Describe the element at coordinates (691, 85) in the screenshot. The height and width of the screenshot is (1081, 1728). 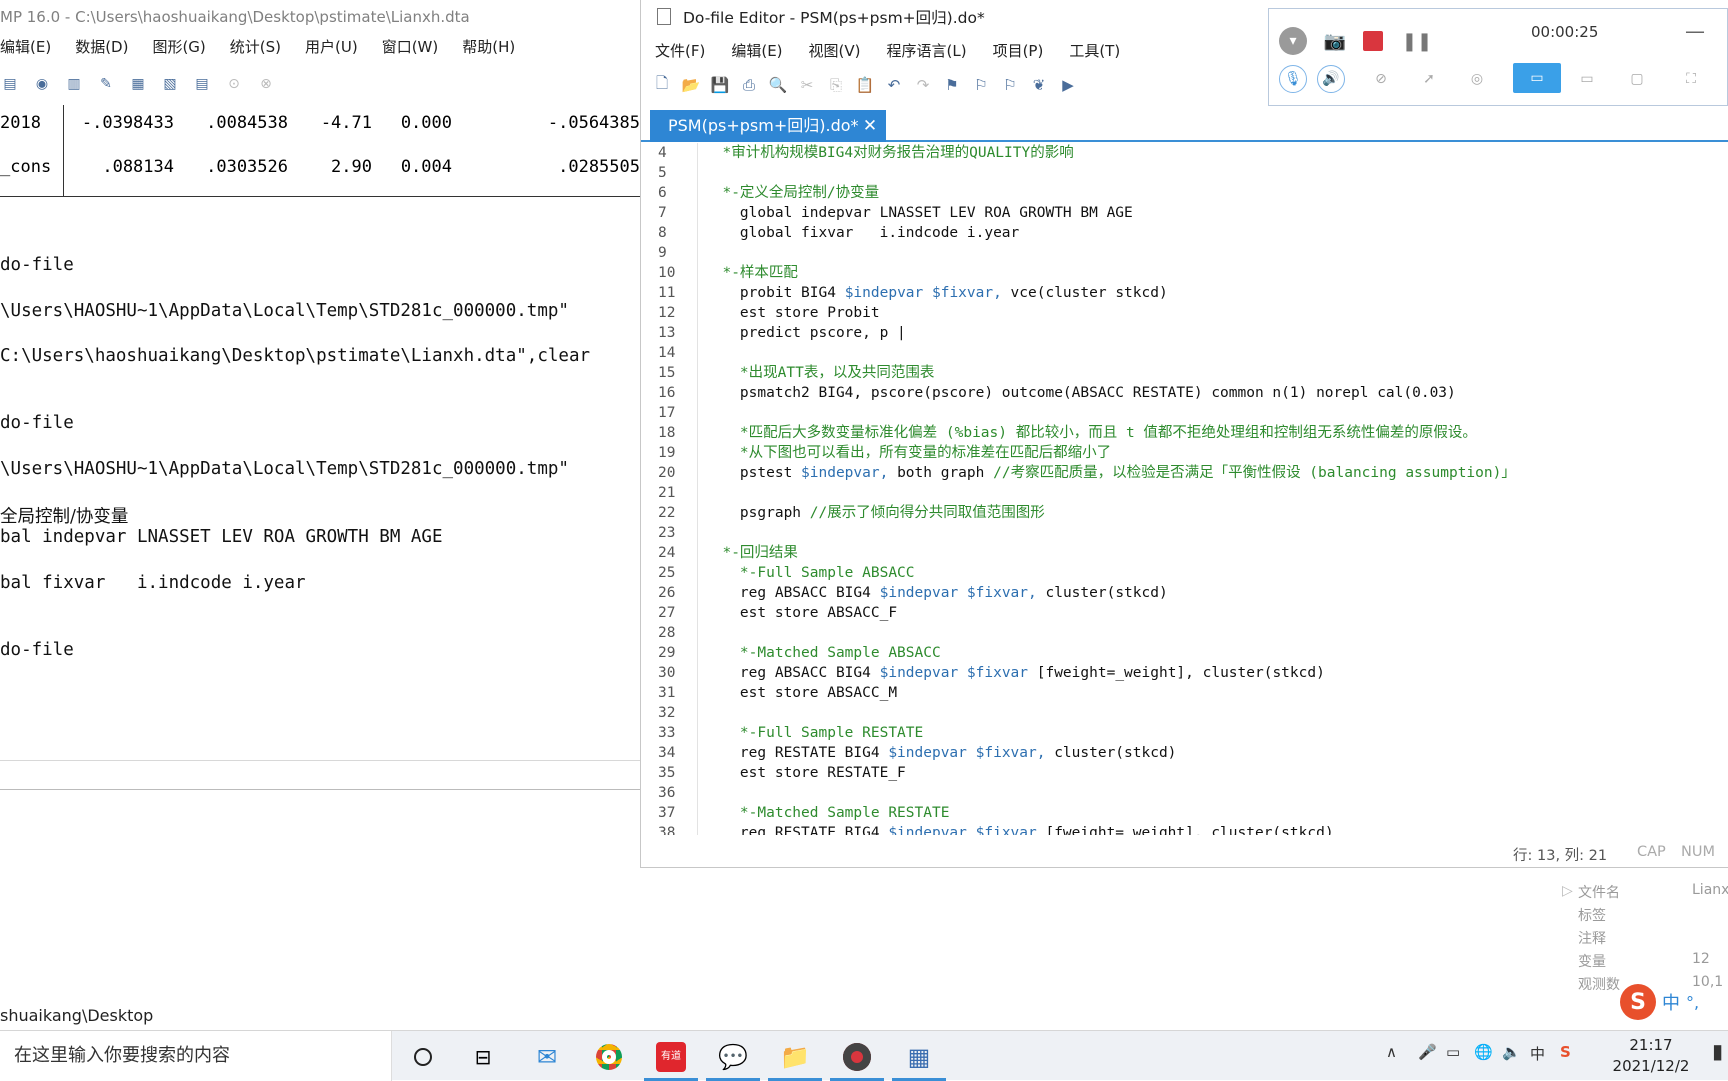
I see `open-folder-icon: 📂` at that location.